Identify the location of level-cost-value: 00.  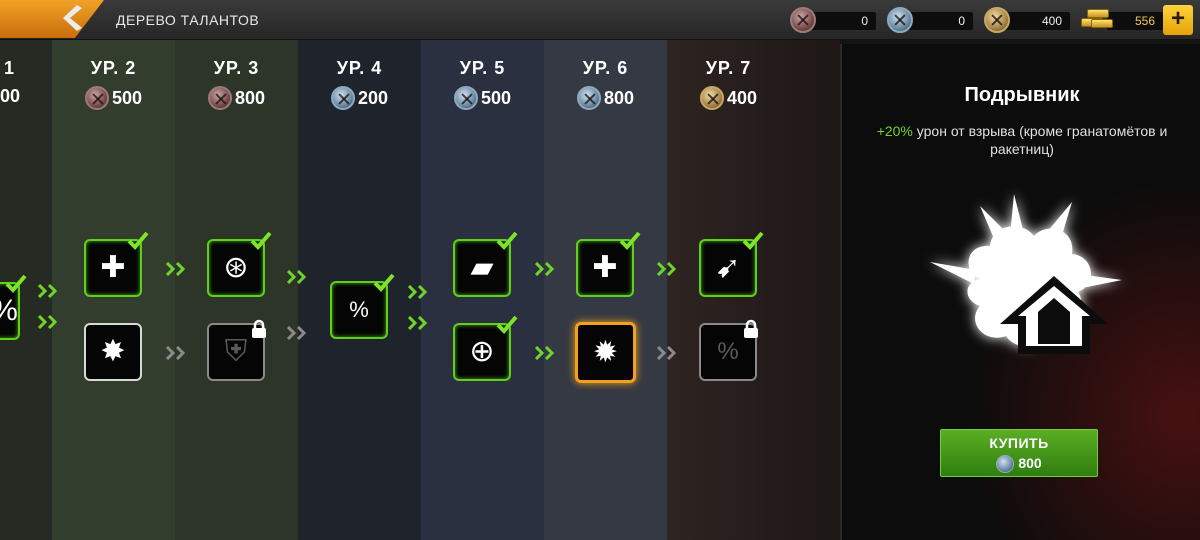
(10, 96).